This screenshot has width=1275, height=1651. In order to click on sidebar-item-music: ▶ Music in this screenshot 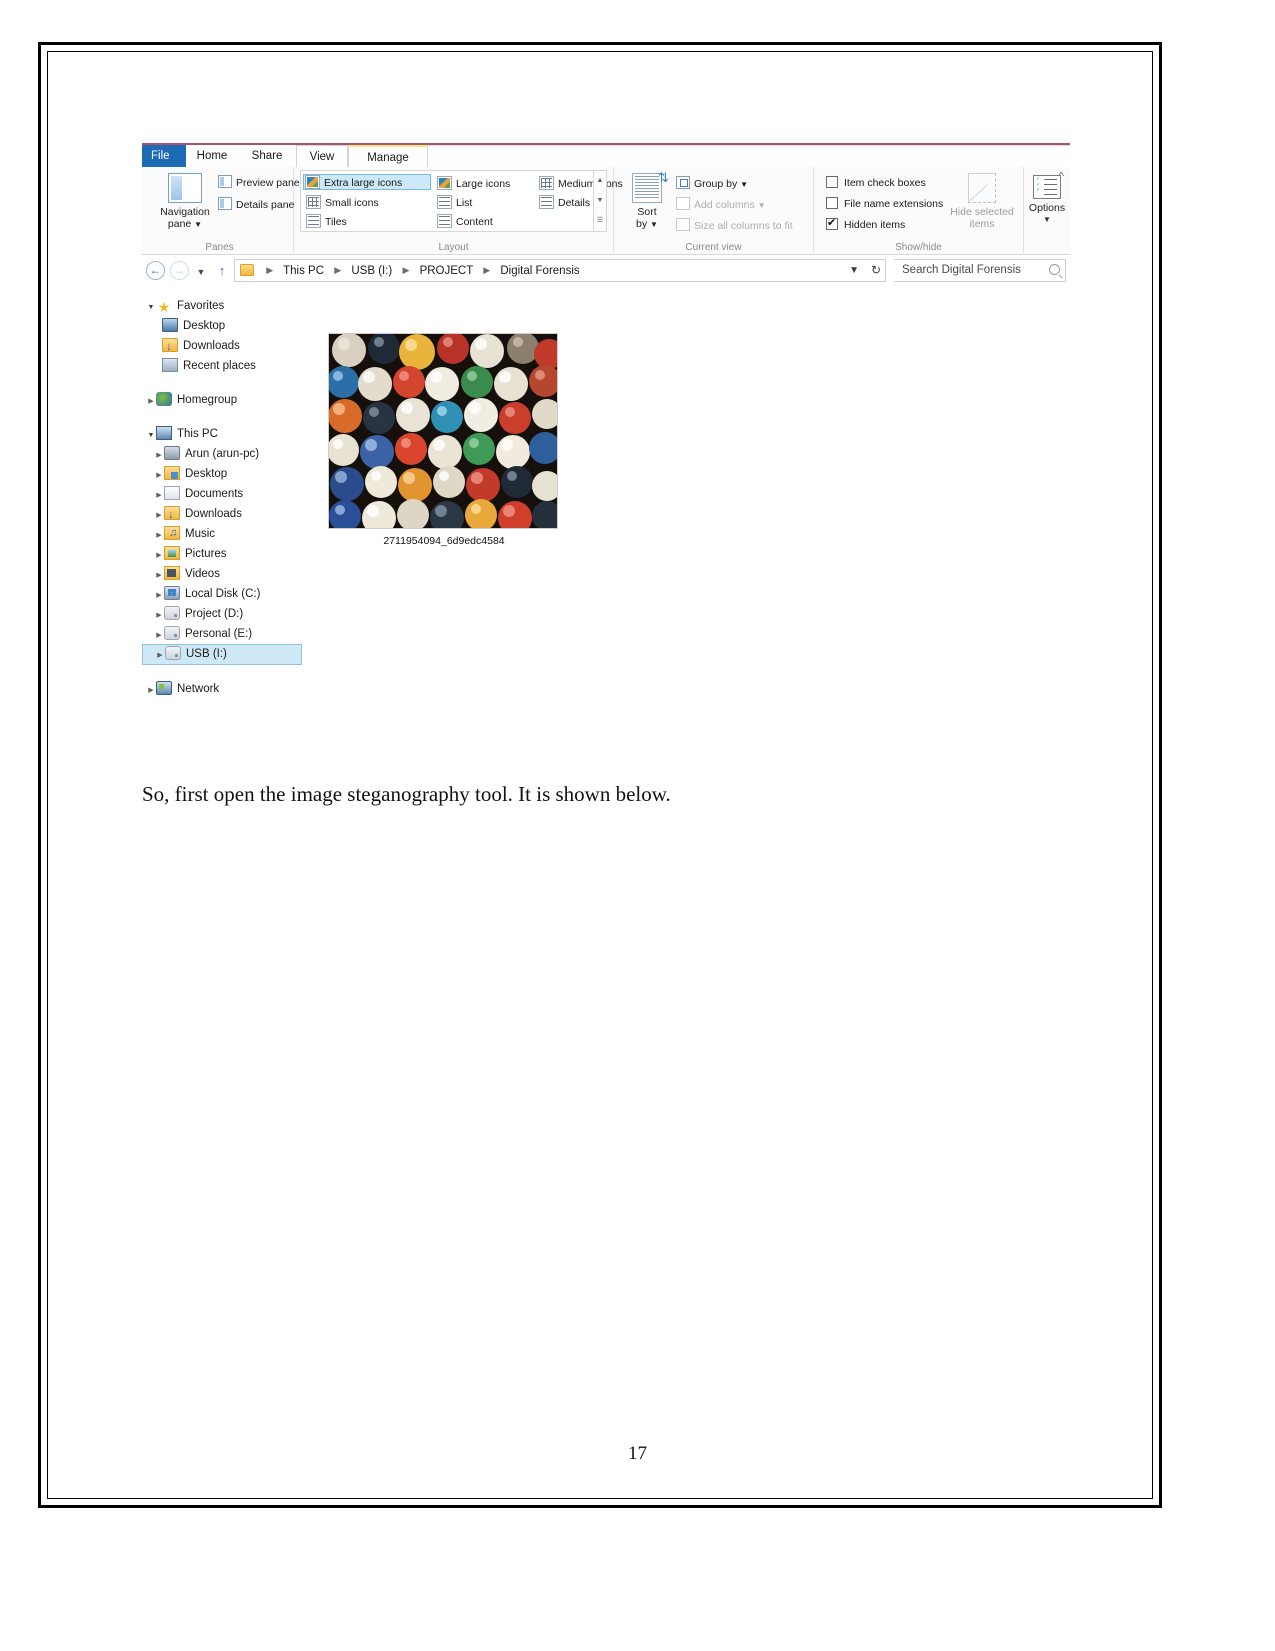, I will do `click(232, 534)`.